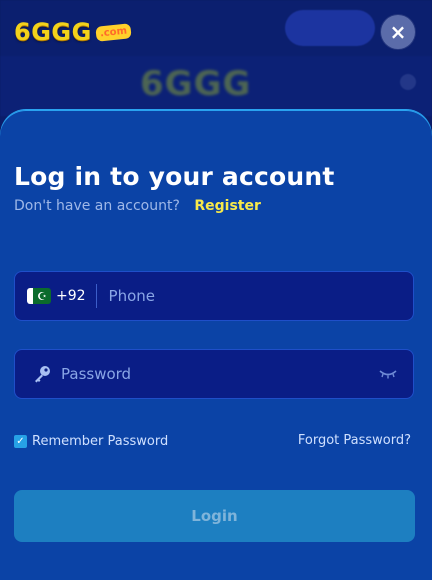 The width and height of the screenshot is (432, 580). Describe the element at coordinates (408, 82) in the screenshot. I see `background-icon` at that location.